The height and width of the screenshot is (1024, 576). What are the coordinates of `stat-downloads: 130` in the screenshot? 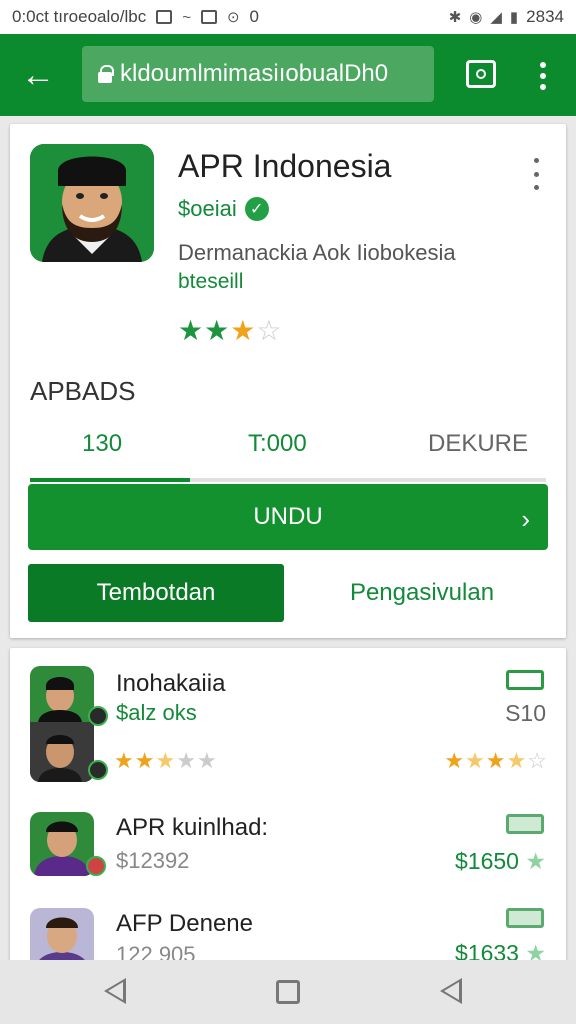 It's located at (102, 443).